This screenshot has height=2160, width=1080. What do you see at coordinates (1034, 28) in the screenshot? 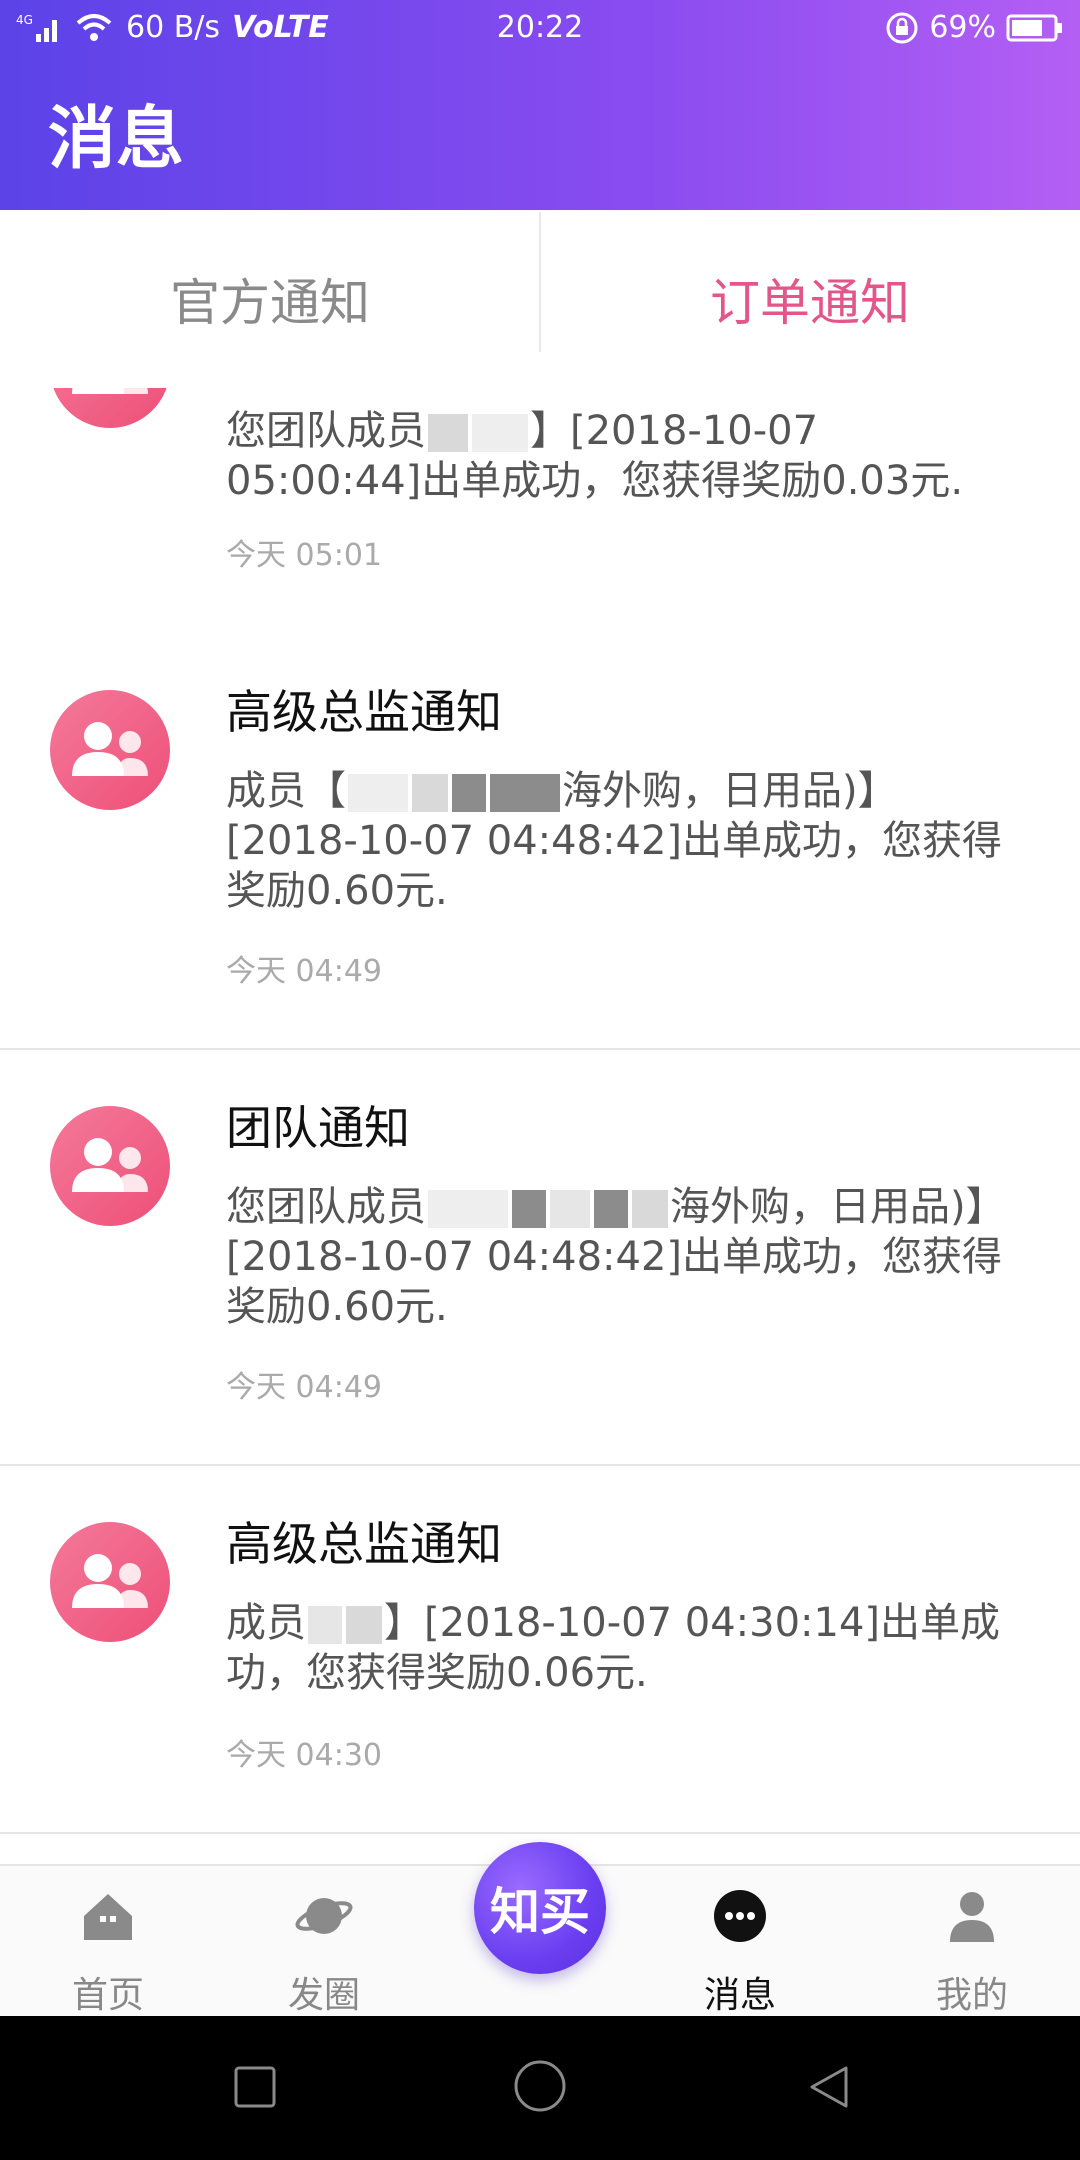
I see `battery-icon` at bounding box center [1034, 28].